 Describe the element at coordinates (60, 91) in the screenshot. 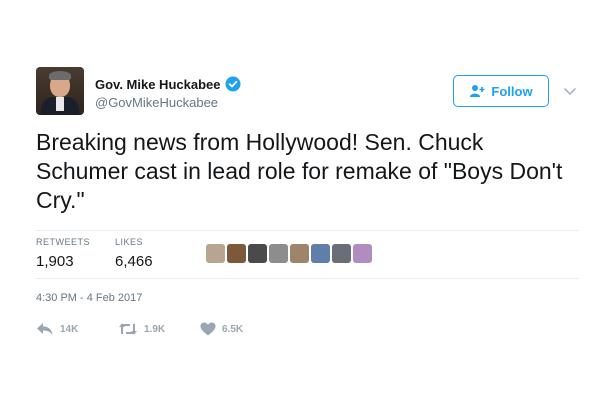

I see `avatar` at that location.